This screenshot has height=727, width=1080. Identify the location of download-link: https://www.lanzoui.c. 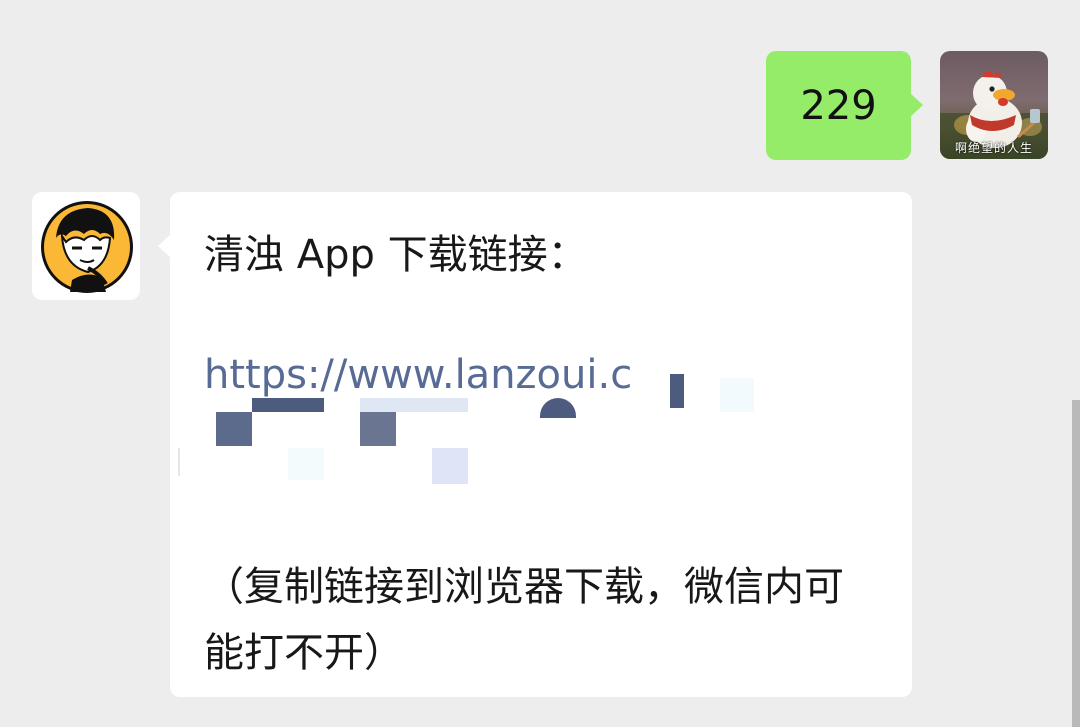
(418, 375).